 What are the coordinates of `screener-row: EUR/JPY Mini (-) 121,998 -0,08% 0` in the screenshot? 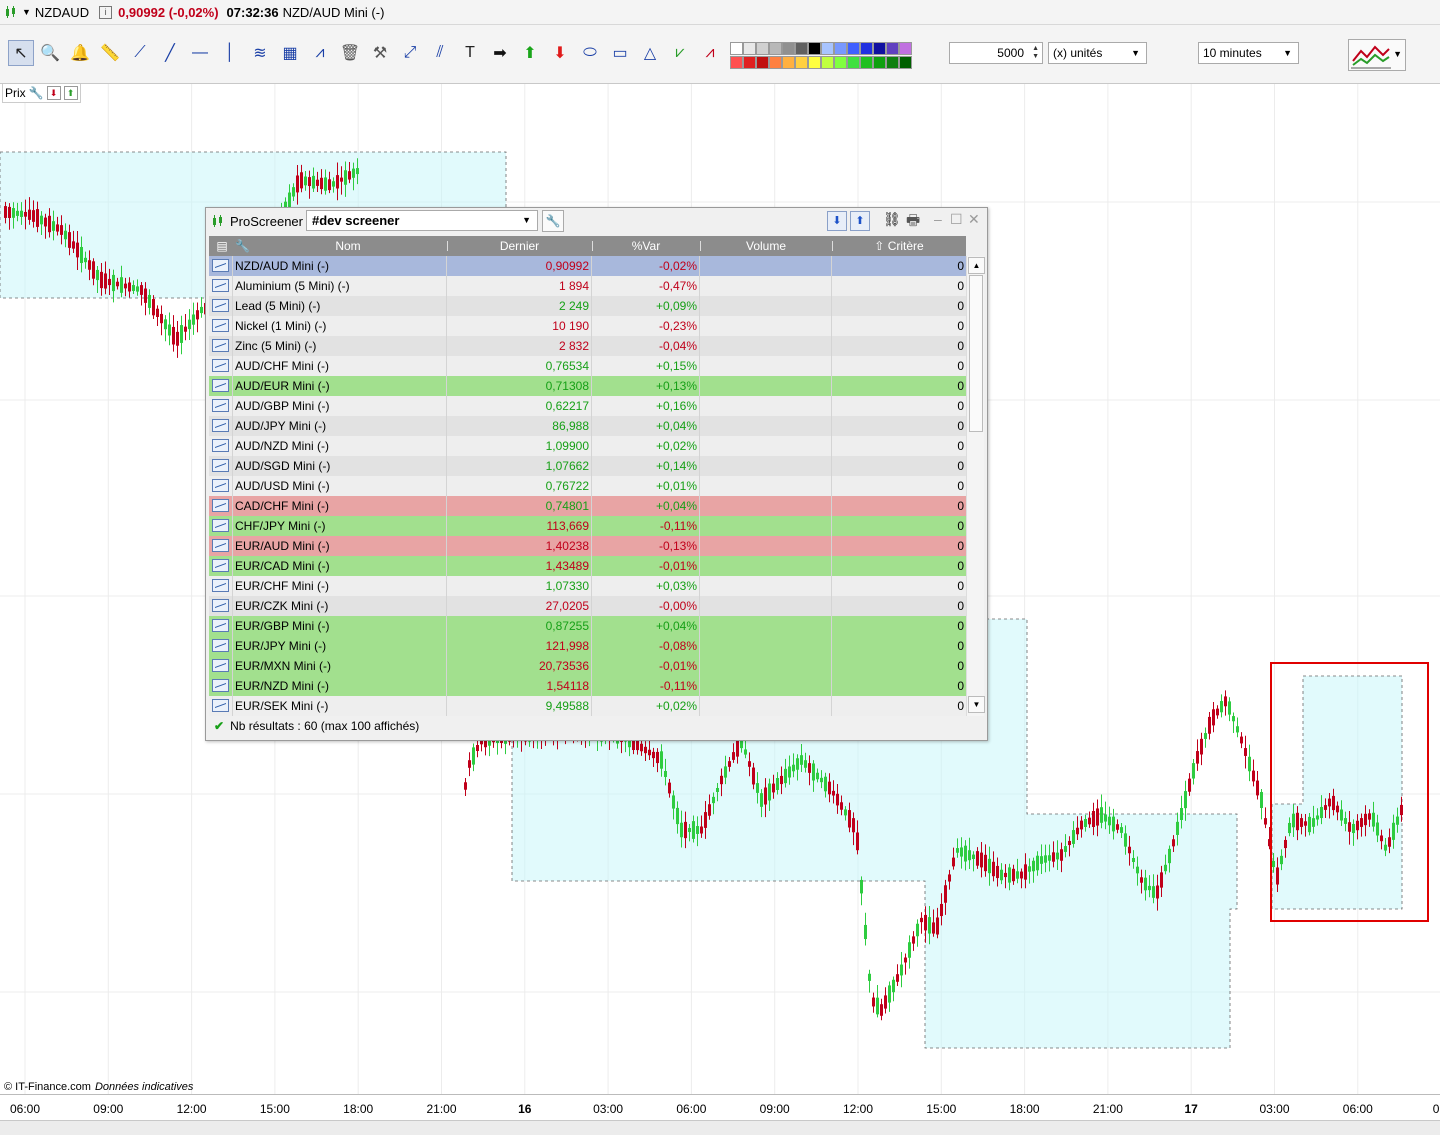 It's located at (587, 646).